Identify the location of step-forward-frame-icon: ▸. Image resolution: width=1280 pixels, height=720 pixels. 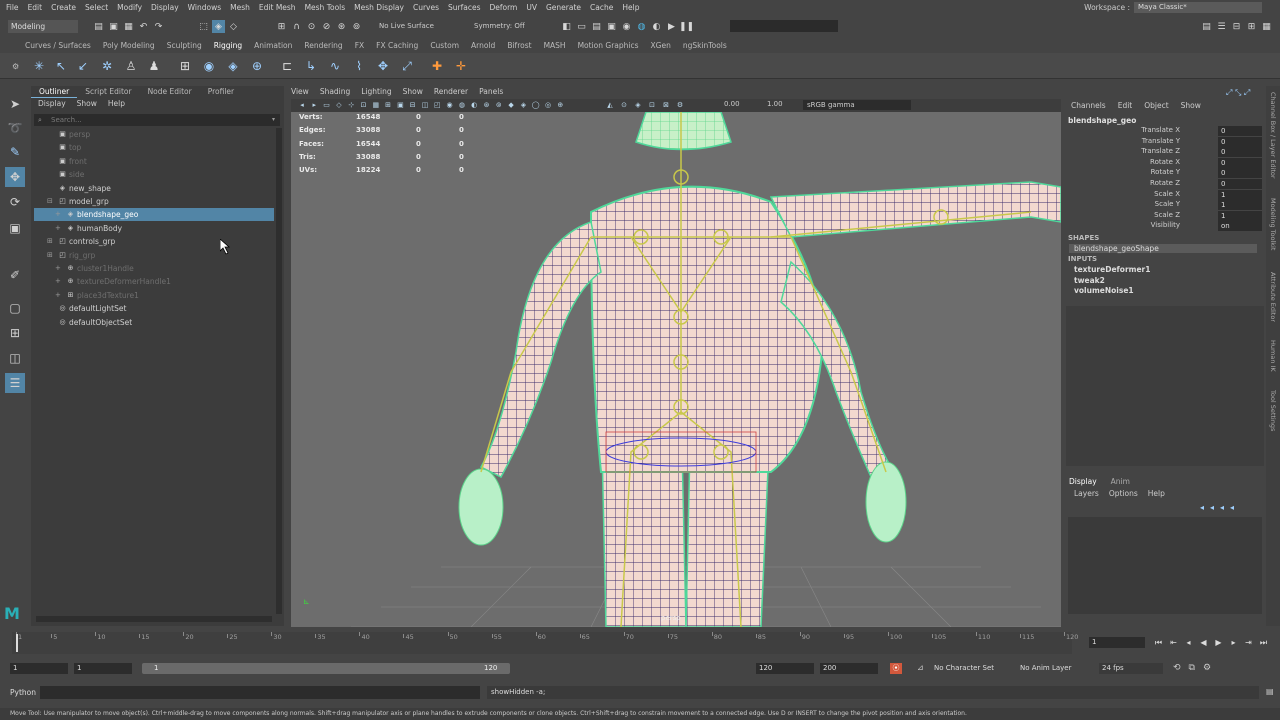
(1233, 642).